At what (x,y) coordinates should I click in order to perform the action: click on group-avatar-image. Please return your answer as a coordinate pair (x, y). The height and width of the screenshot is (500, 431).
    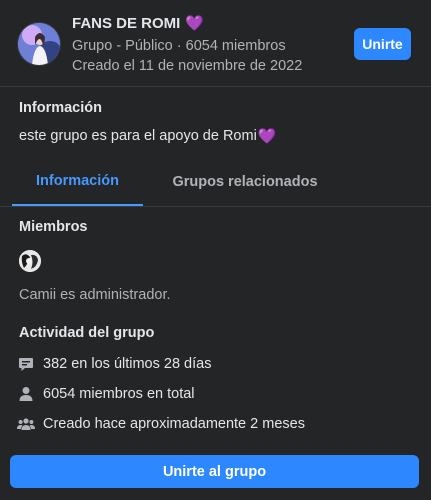
    Looking at the image, I should click on (39, 44).